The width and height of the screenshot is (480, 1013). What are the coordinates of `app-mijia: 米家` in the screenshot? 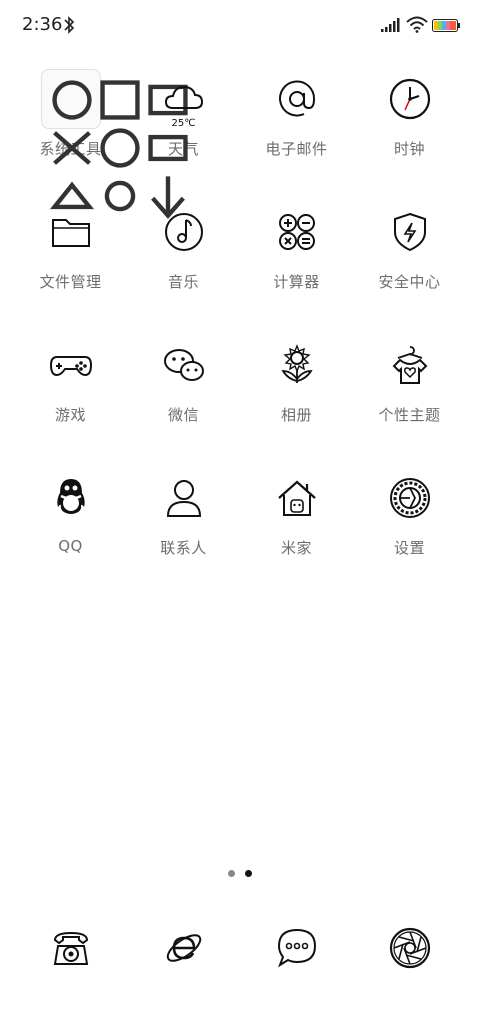 It's located at (296, 531).